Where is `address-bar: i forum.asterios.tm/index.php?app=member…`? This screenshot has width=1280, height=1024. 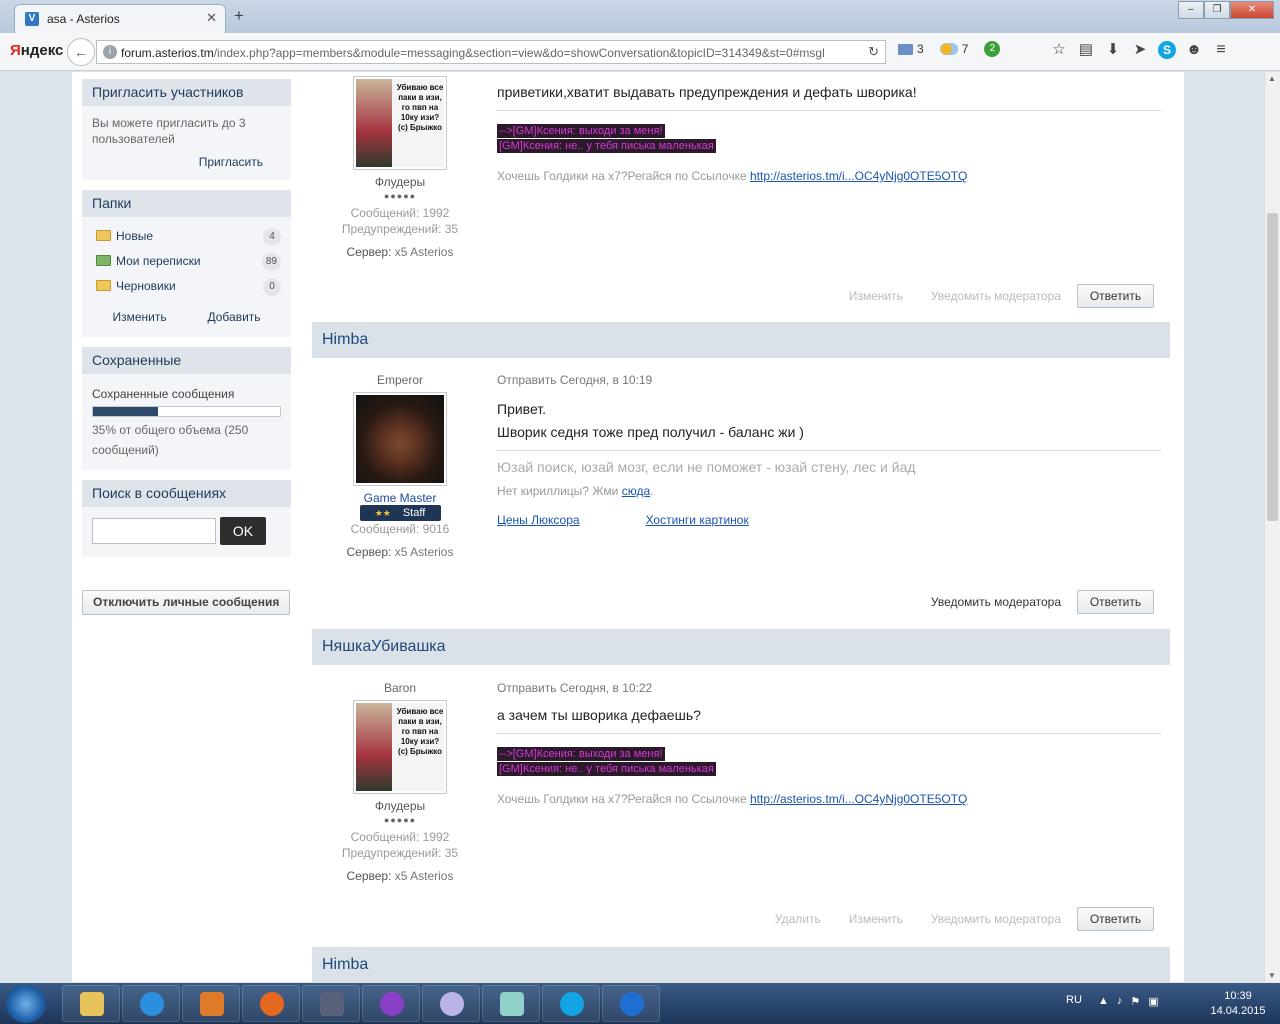 address-bar: i forum.asterios.tm/index.php?app=member… is located at coordinates (491, 52).